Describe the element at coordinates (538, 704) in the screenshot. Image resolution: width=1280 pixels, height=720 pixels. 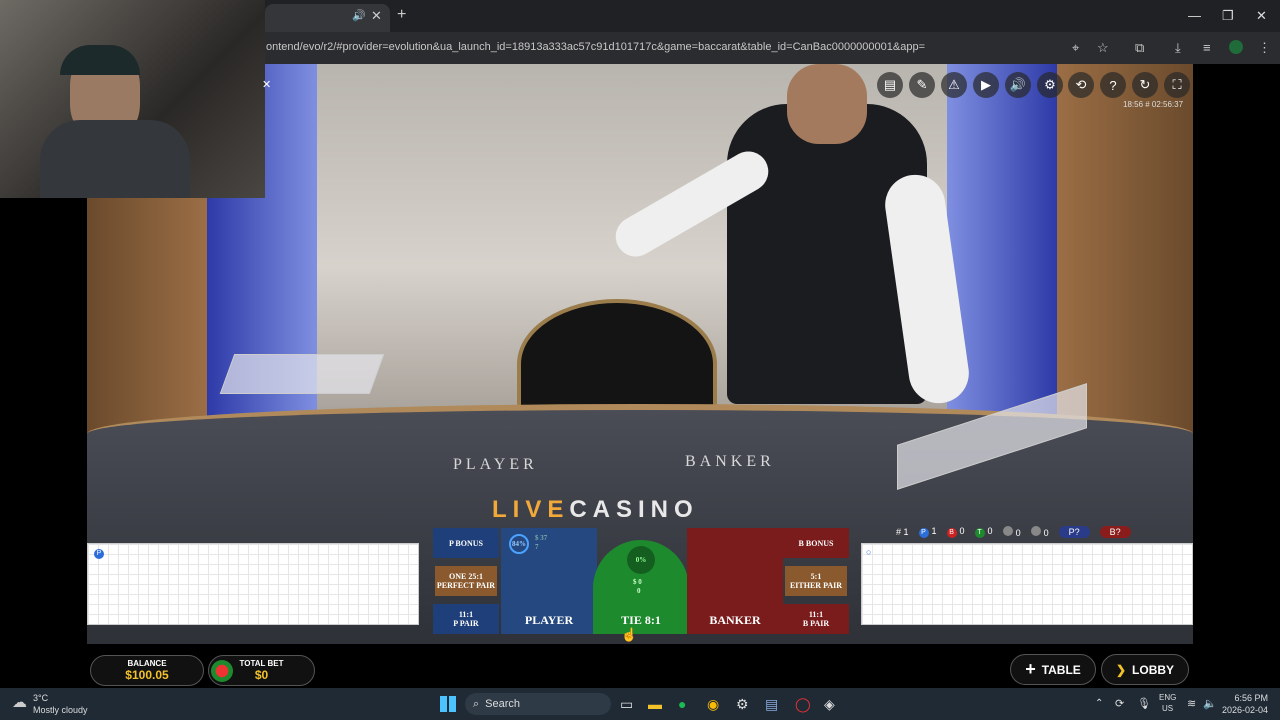
I see `taskbar-search: ⌕ Search` at that location.